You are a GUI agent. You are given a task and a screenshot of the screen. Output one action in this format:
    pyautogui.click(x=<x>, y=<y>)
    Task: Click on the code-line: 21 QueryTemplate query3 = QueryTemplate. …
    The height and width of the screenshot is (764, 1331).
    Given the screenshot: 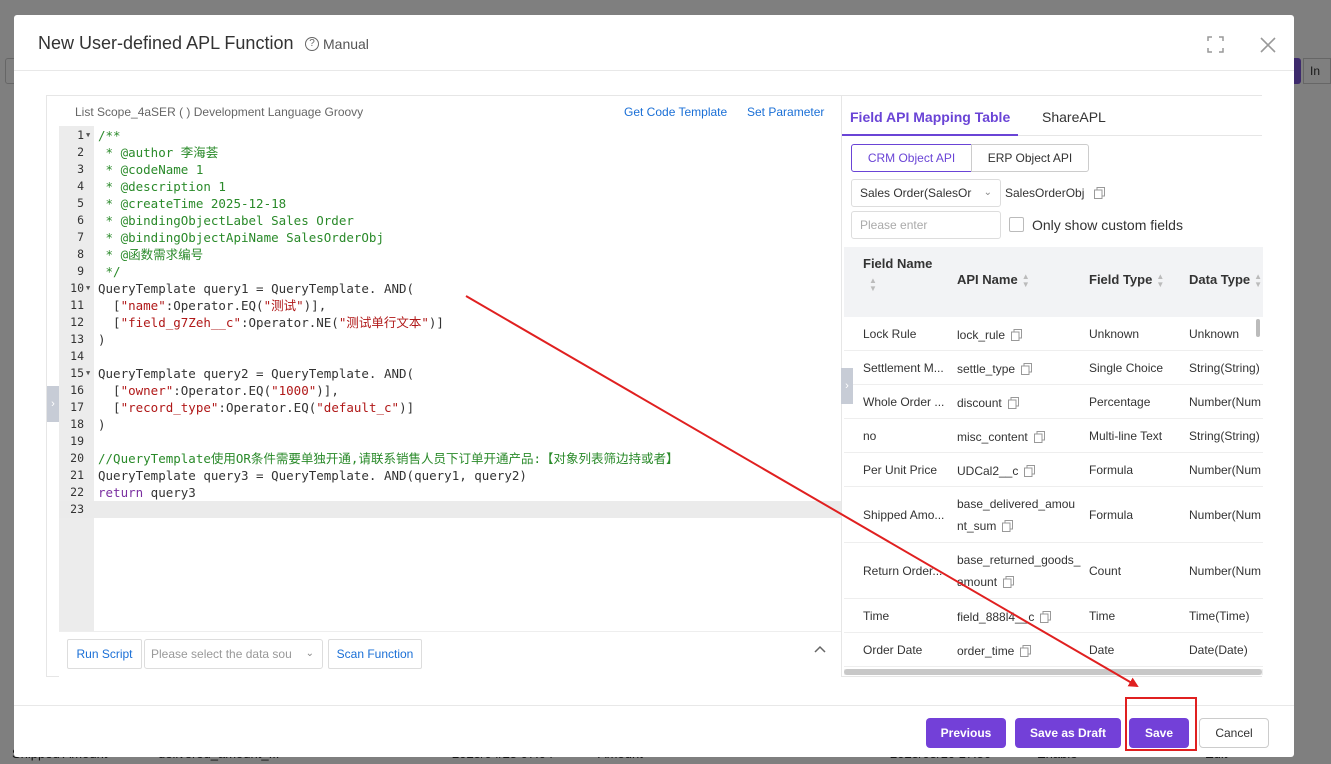 What is the action you would take?
    pyautogui.click(x=450, y=475)
    